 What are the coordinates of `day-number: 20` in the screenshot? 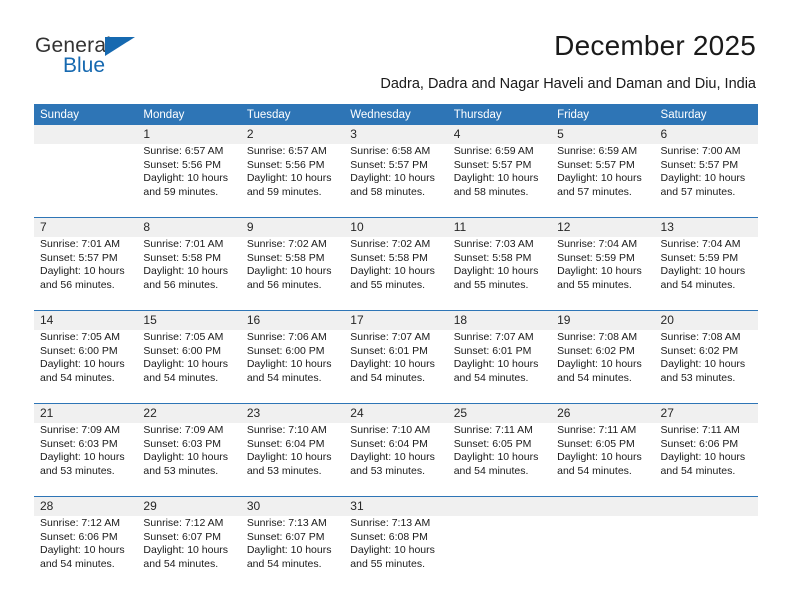 It's located at (706, 320).